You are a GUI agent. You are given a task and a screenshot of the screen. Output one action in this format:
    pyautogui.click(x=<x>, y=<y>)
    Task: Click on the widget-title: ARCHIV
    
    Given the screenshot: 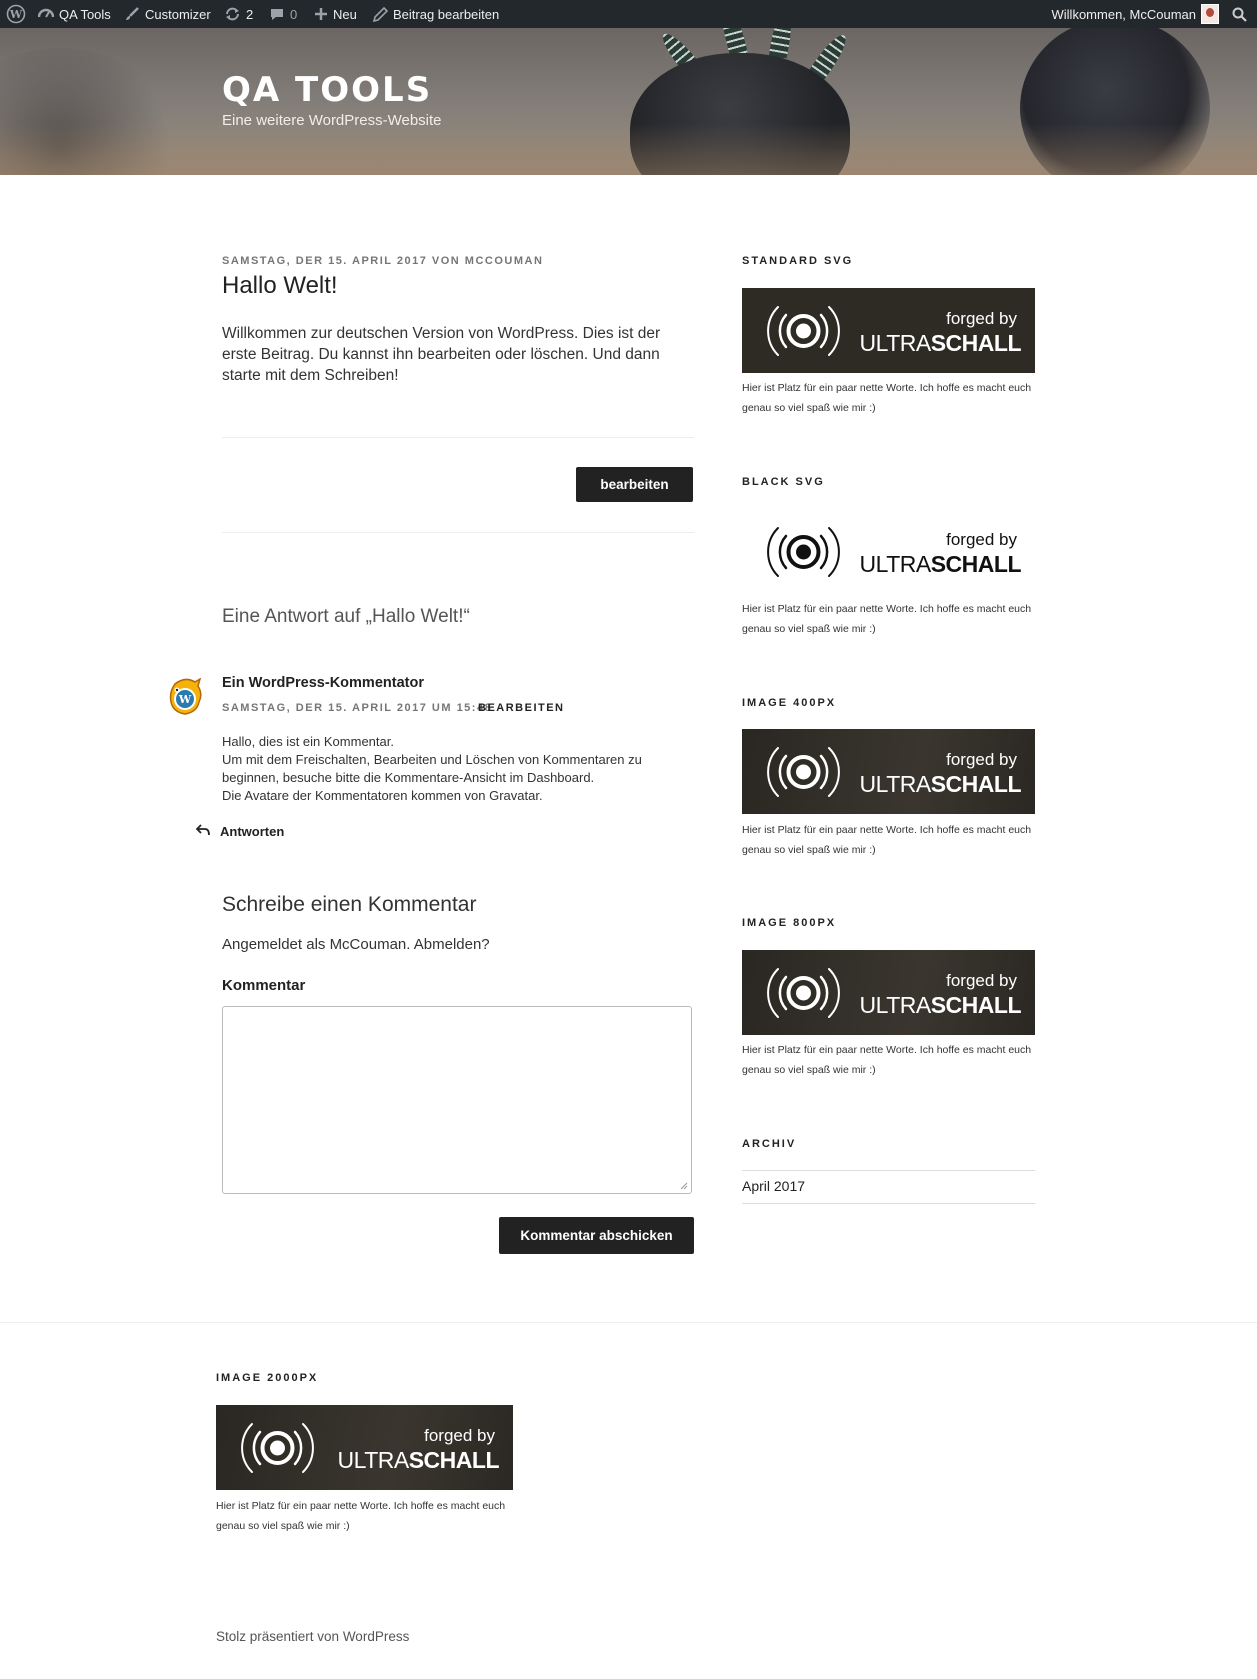 What is the action you would take?
    pyautogui.click(x=769, y=1144)
    